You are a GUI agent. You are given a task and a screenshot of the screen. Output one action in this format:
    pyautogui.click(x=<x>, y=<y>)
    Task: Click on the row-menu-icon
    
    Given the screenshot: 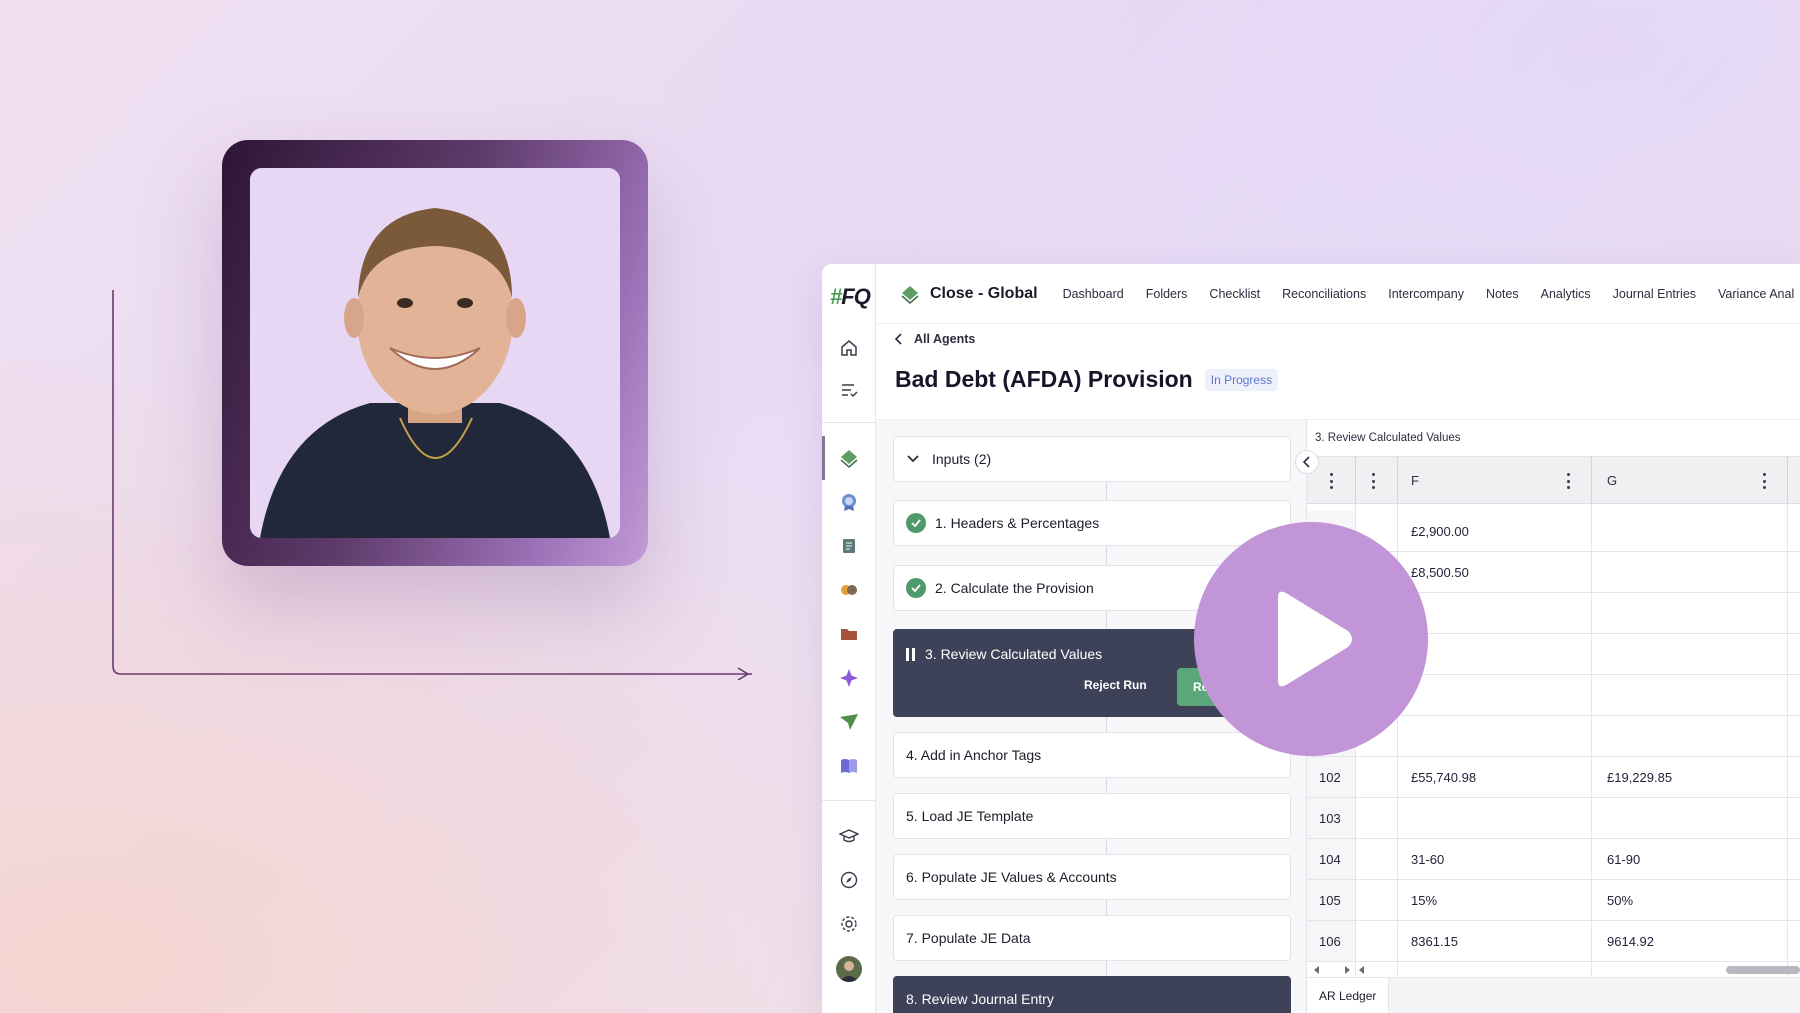 What is the action you would take?
    pyautogui.click(x=1331, y=481)
    